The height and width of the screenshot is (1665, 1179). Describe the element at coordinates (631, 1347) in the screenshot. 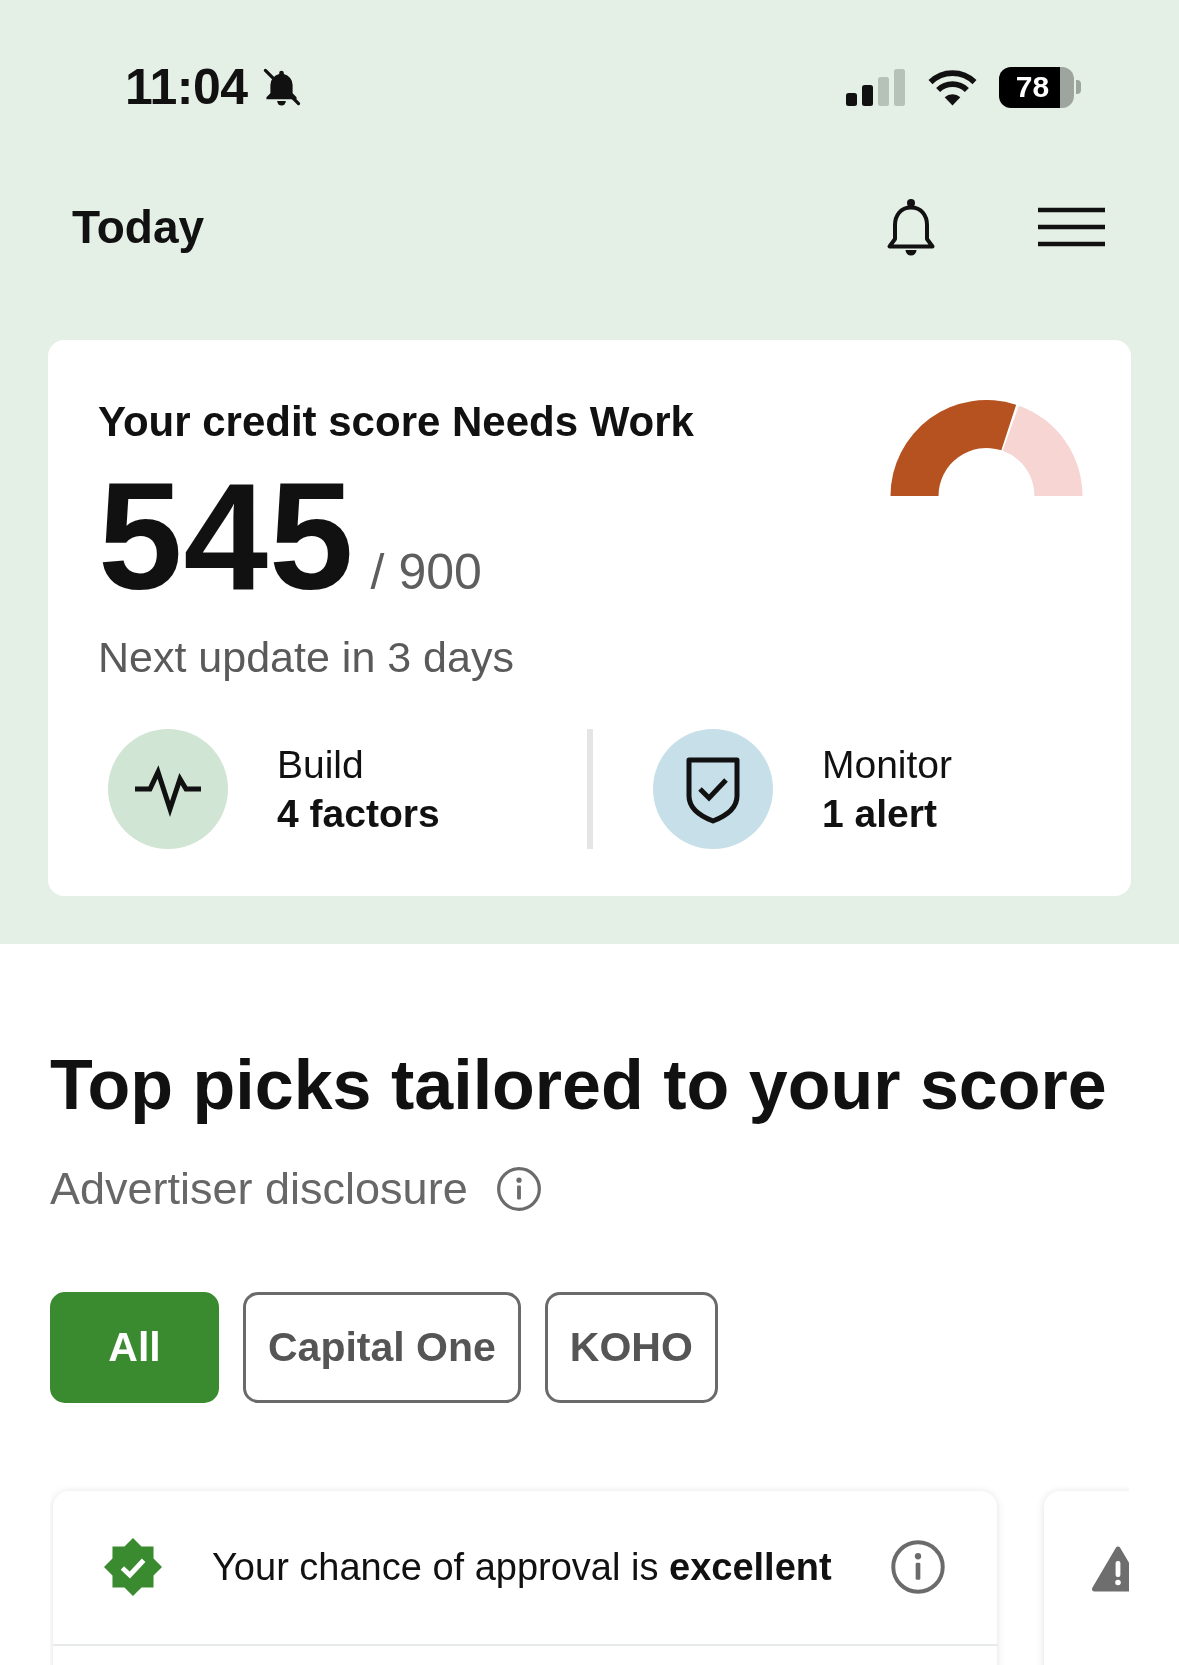

I see `filter-chip: KOHO` at that location.